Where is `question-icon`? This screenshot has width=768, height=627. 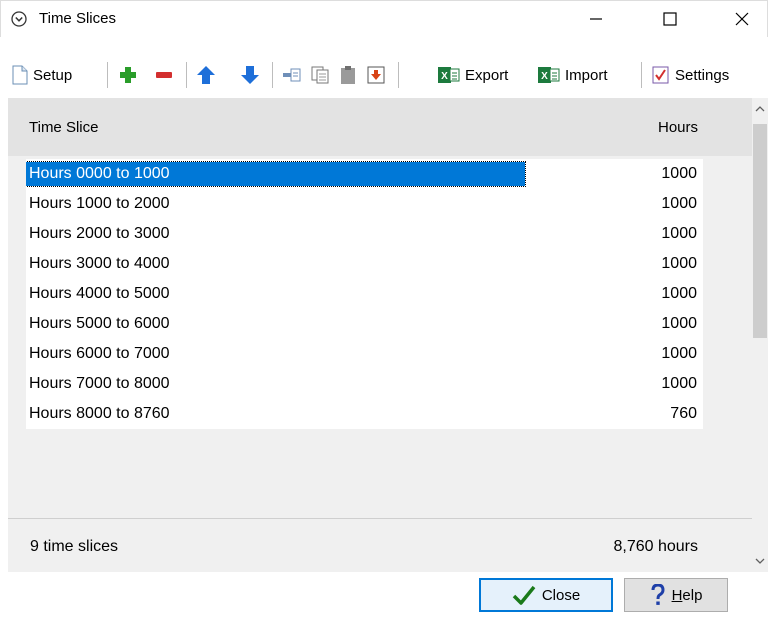
question-icon is located at coordinates (658, 594).